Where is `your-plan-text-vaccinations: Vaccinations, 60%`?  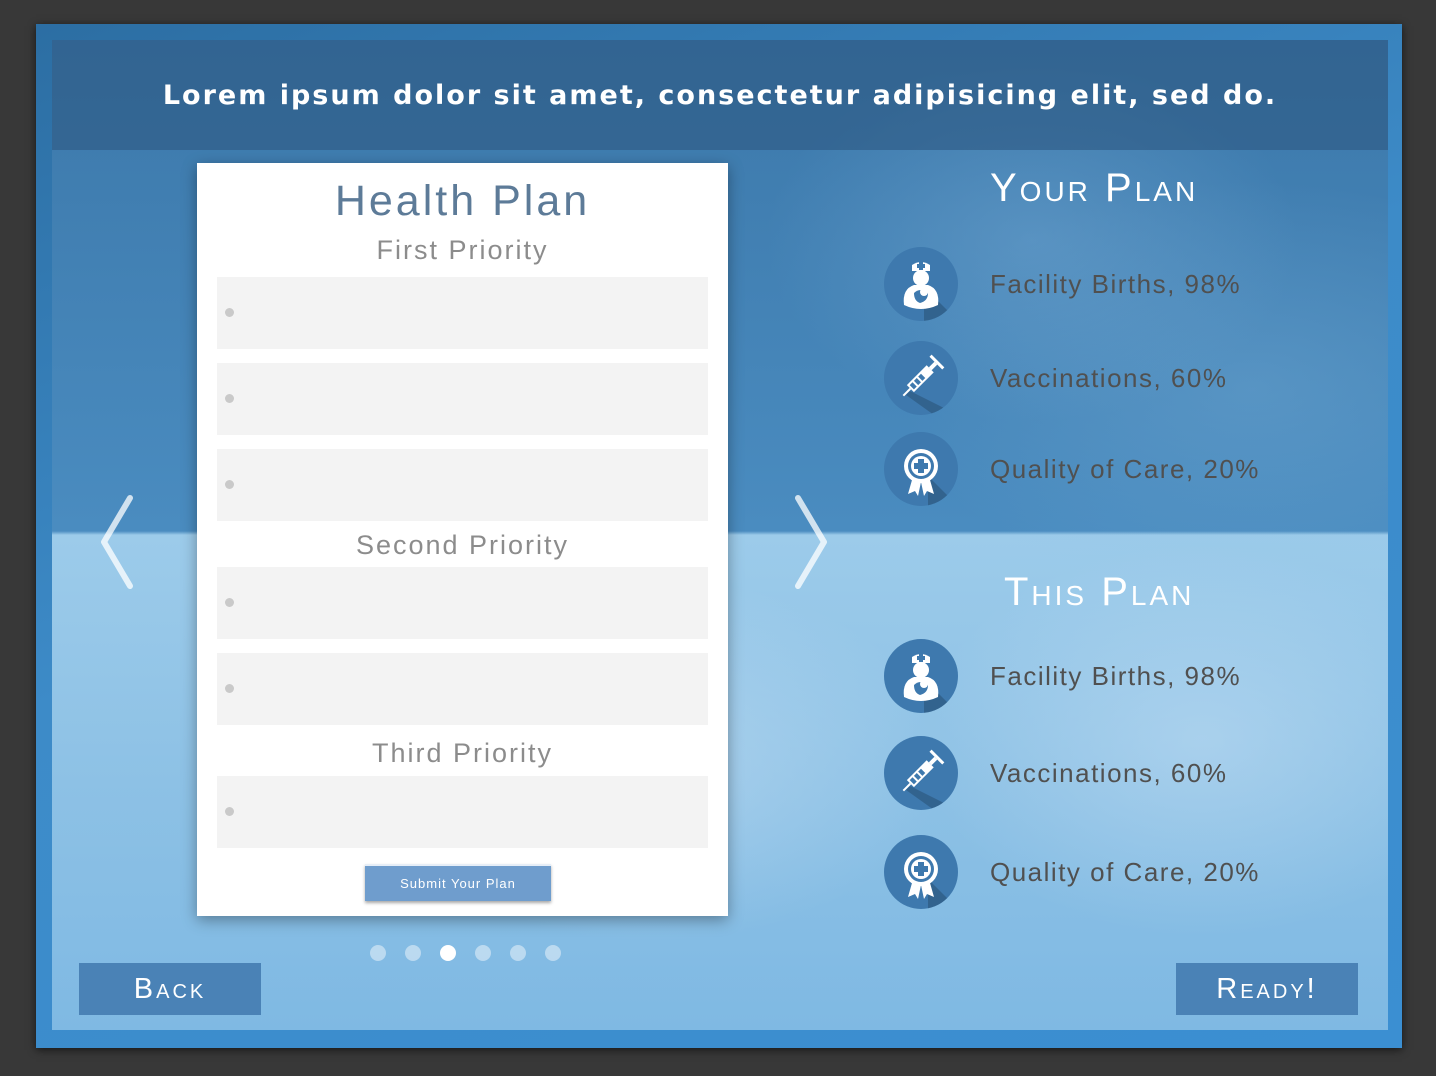 your-plan-text-vaccinations: Vaccinations, 60% is located at coordinates (1109, 377).